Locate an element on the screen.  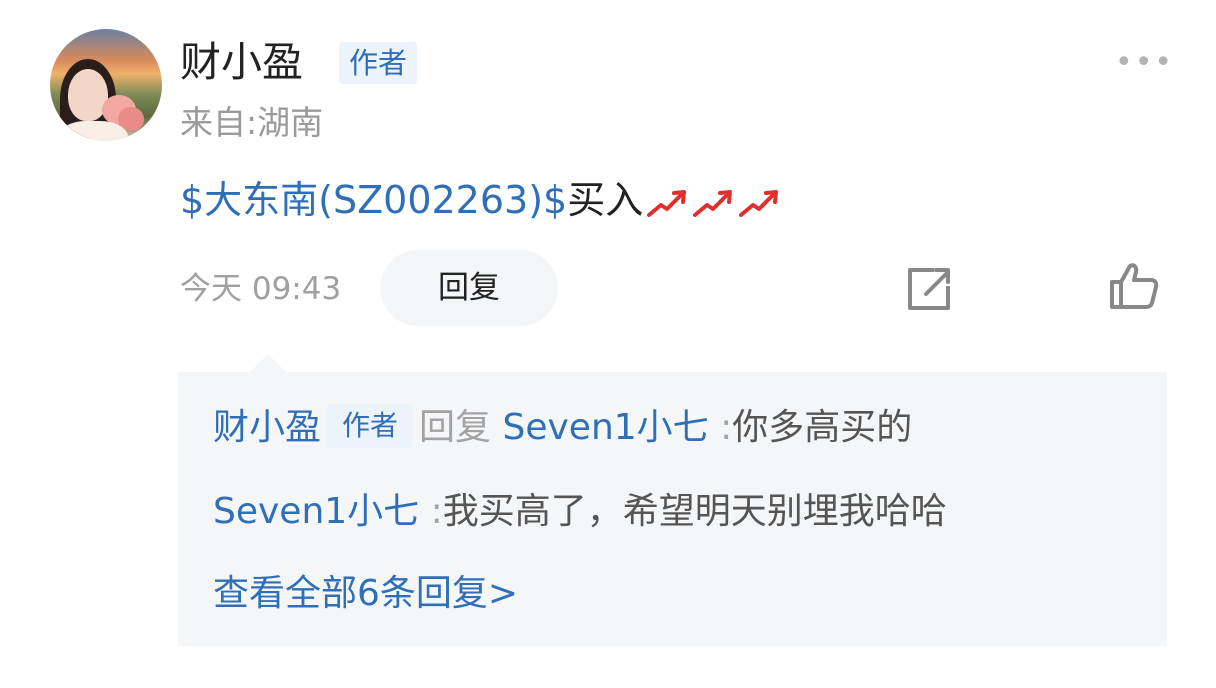
reply-text: 我买高了，希望明天别埋我哈哈 is located at coordinates (694, 511).